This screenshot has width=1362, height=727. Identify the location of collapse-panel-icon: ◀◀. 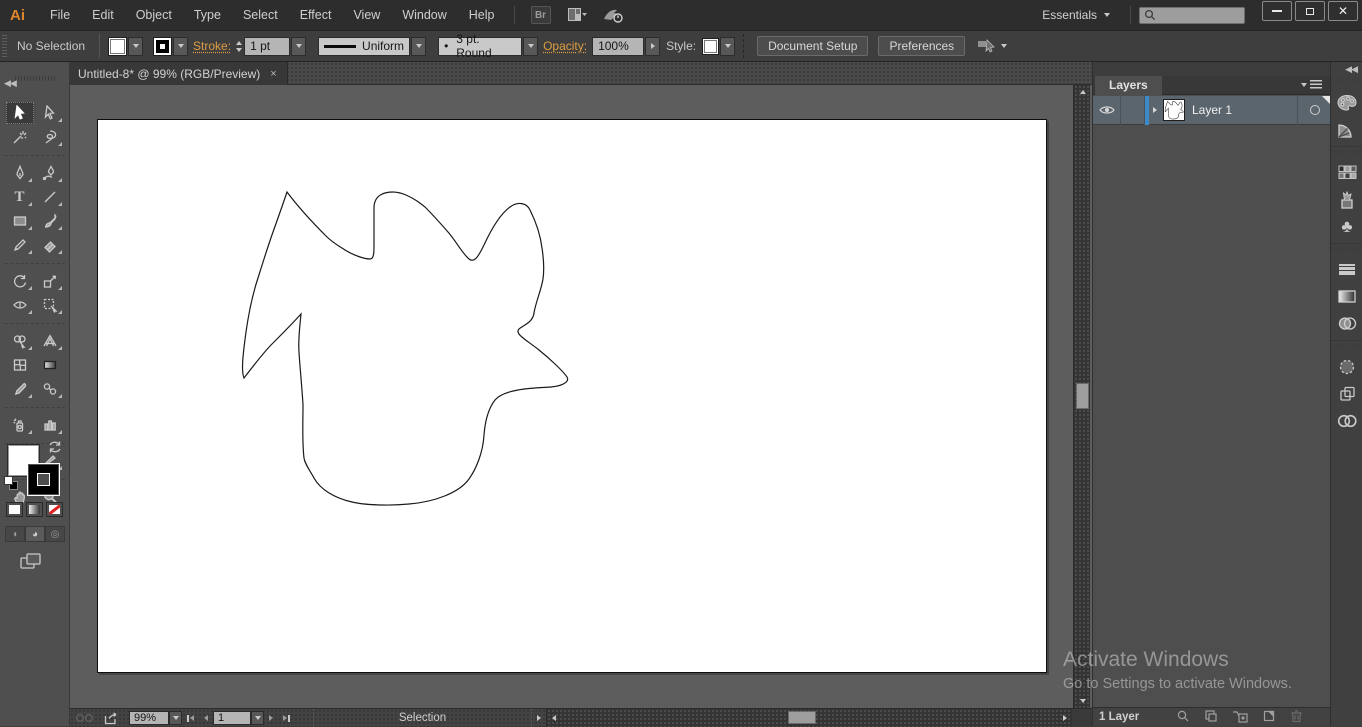
(10, 83).